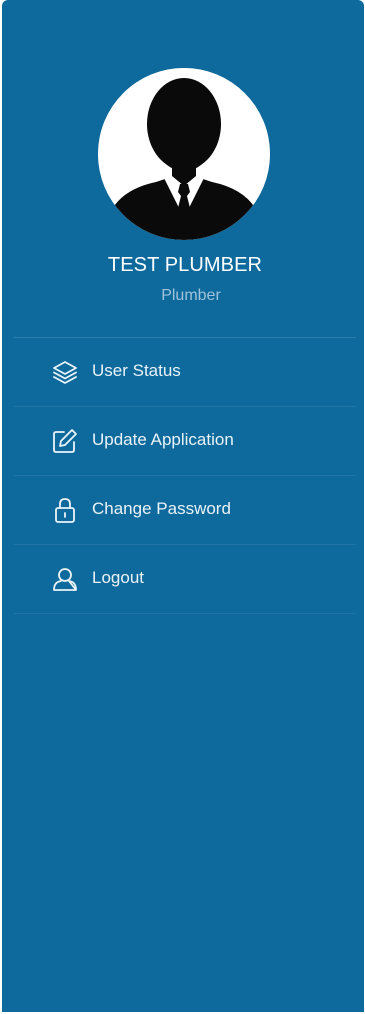  What do you see at coordinates (136, 370) in the screenshot?
I see `menu-item-label: User Status` at bounding box center [136, 370].